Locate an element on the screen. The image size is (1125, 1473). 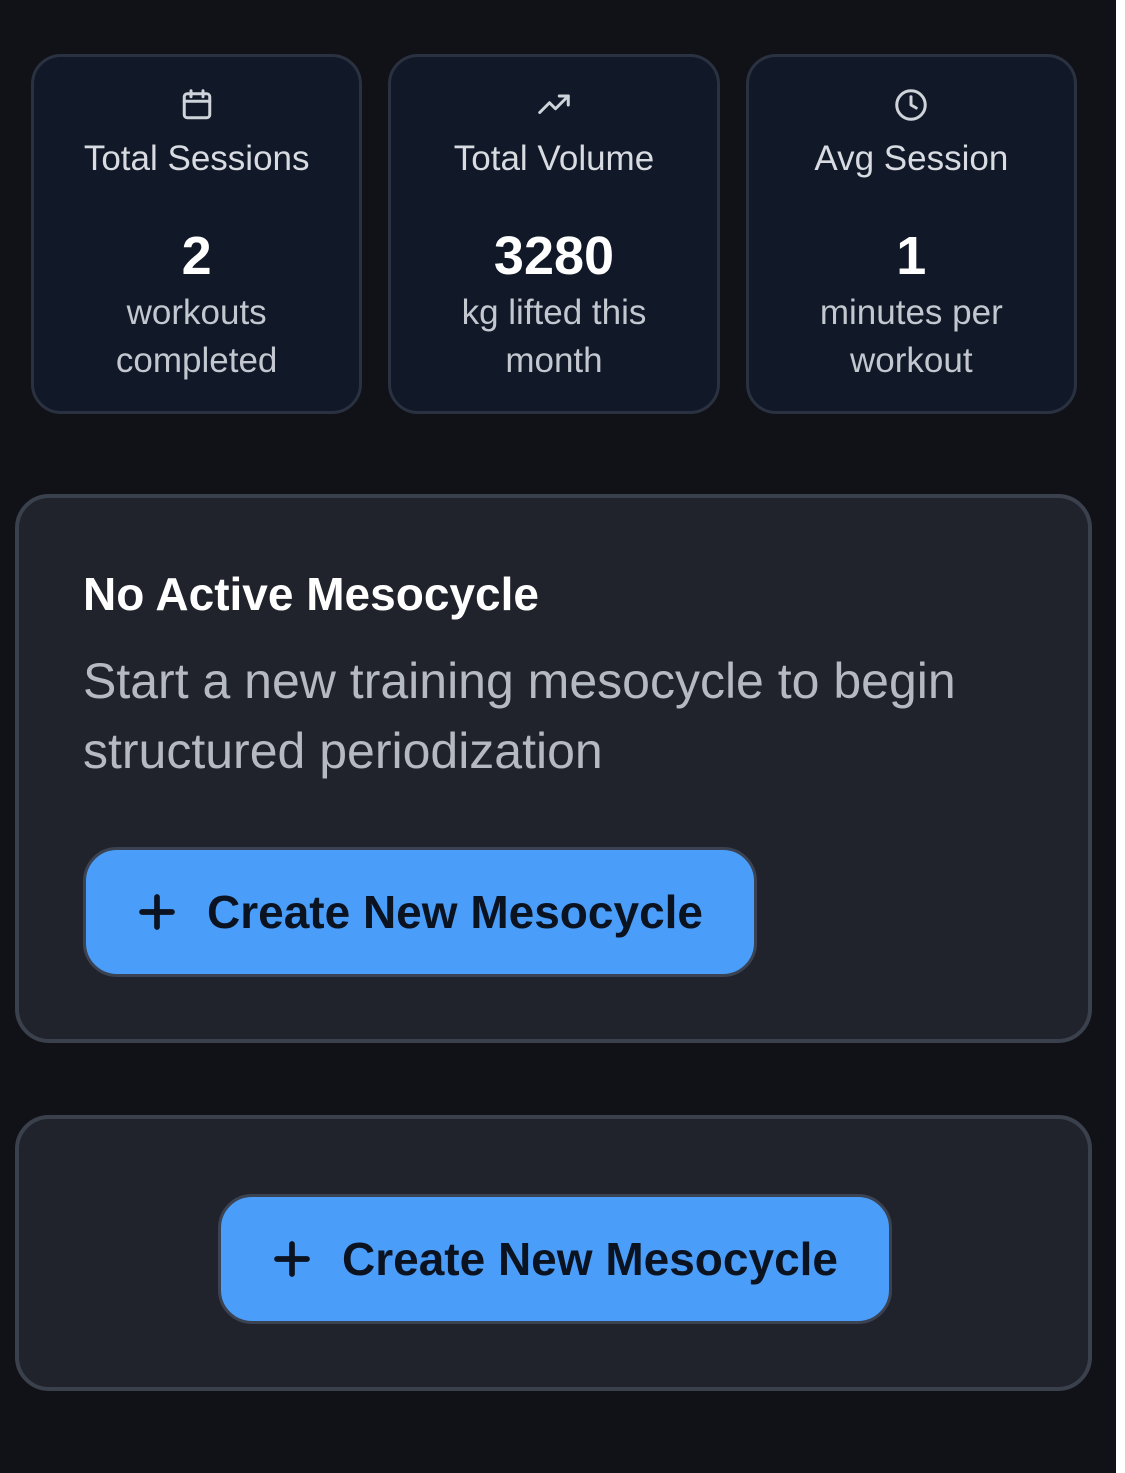
panel-title: No Active Mesocycle is located at coordinates (311, 594).